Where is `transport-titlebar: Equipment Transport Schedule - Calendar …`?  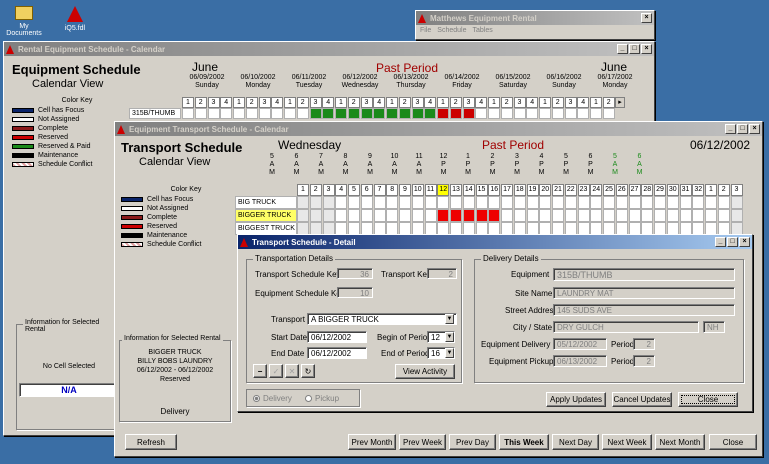
transport-titlebar: Equipment Transport Schedule - Calendar … is located at coordinates (438, 129).